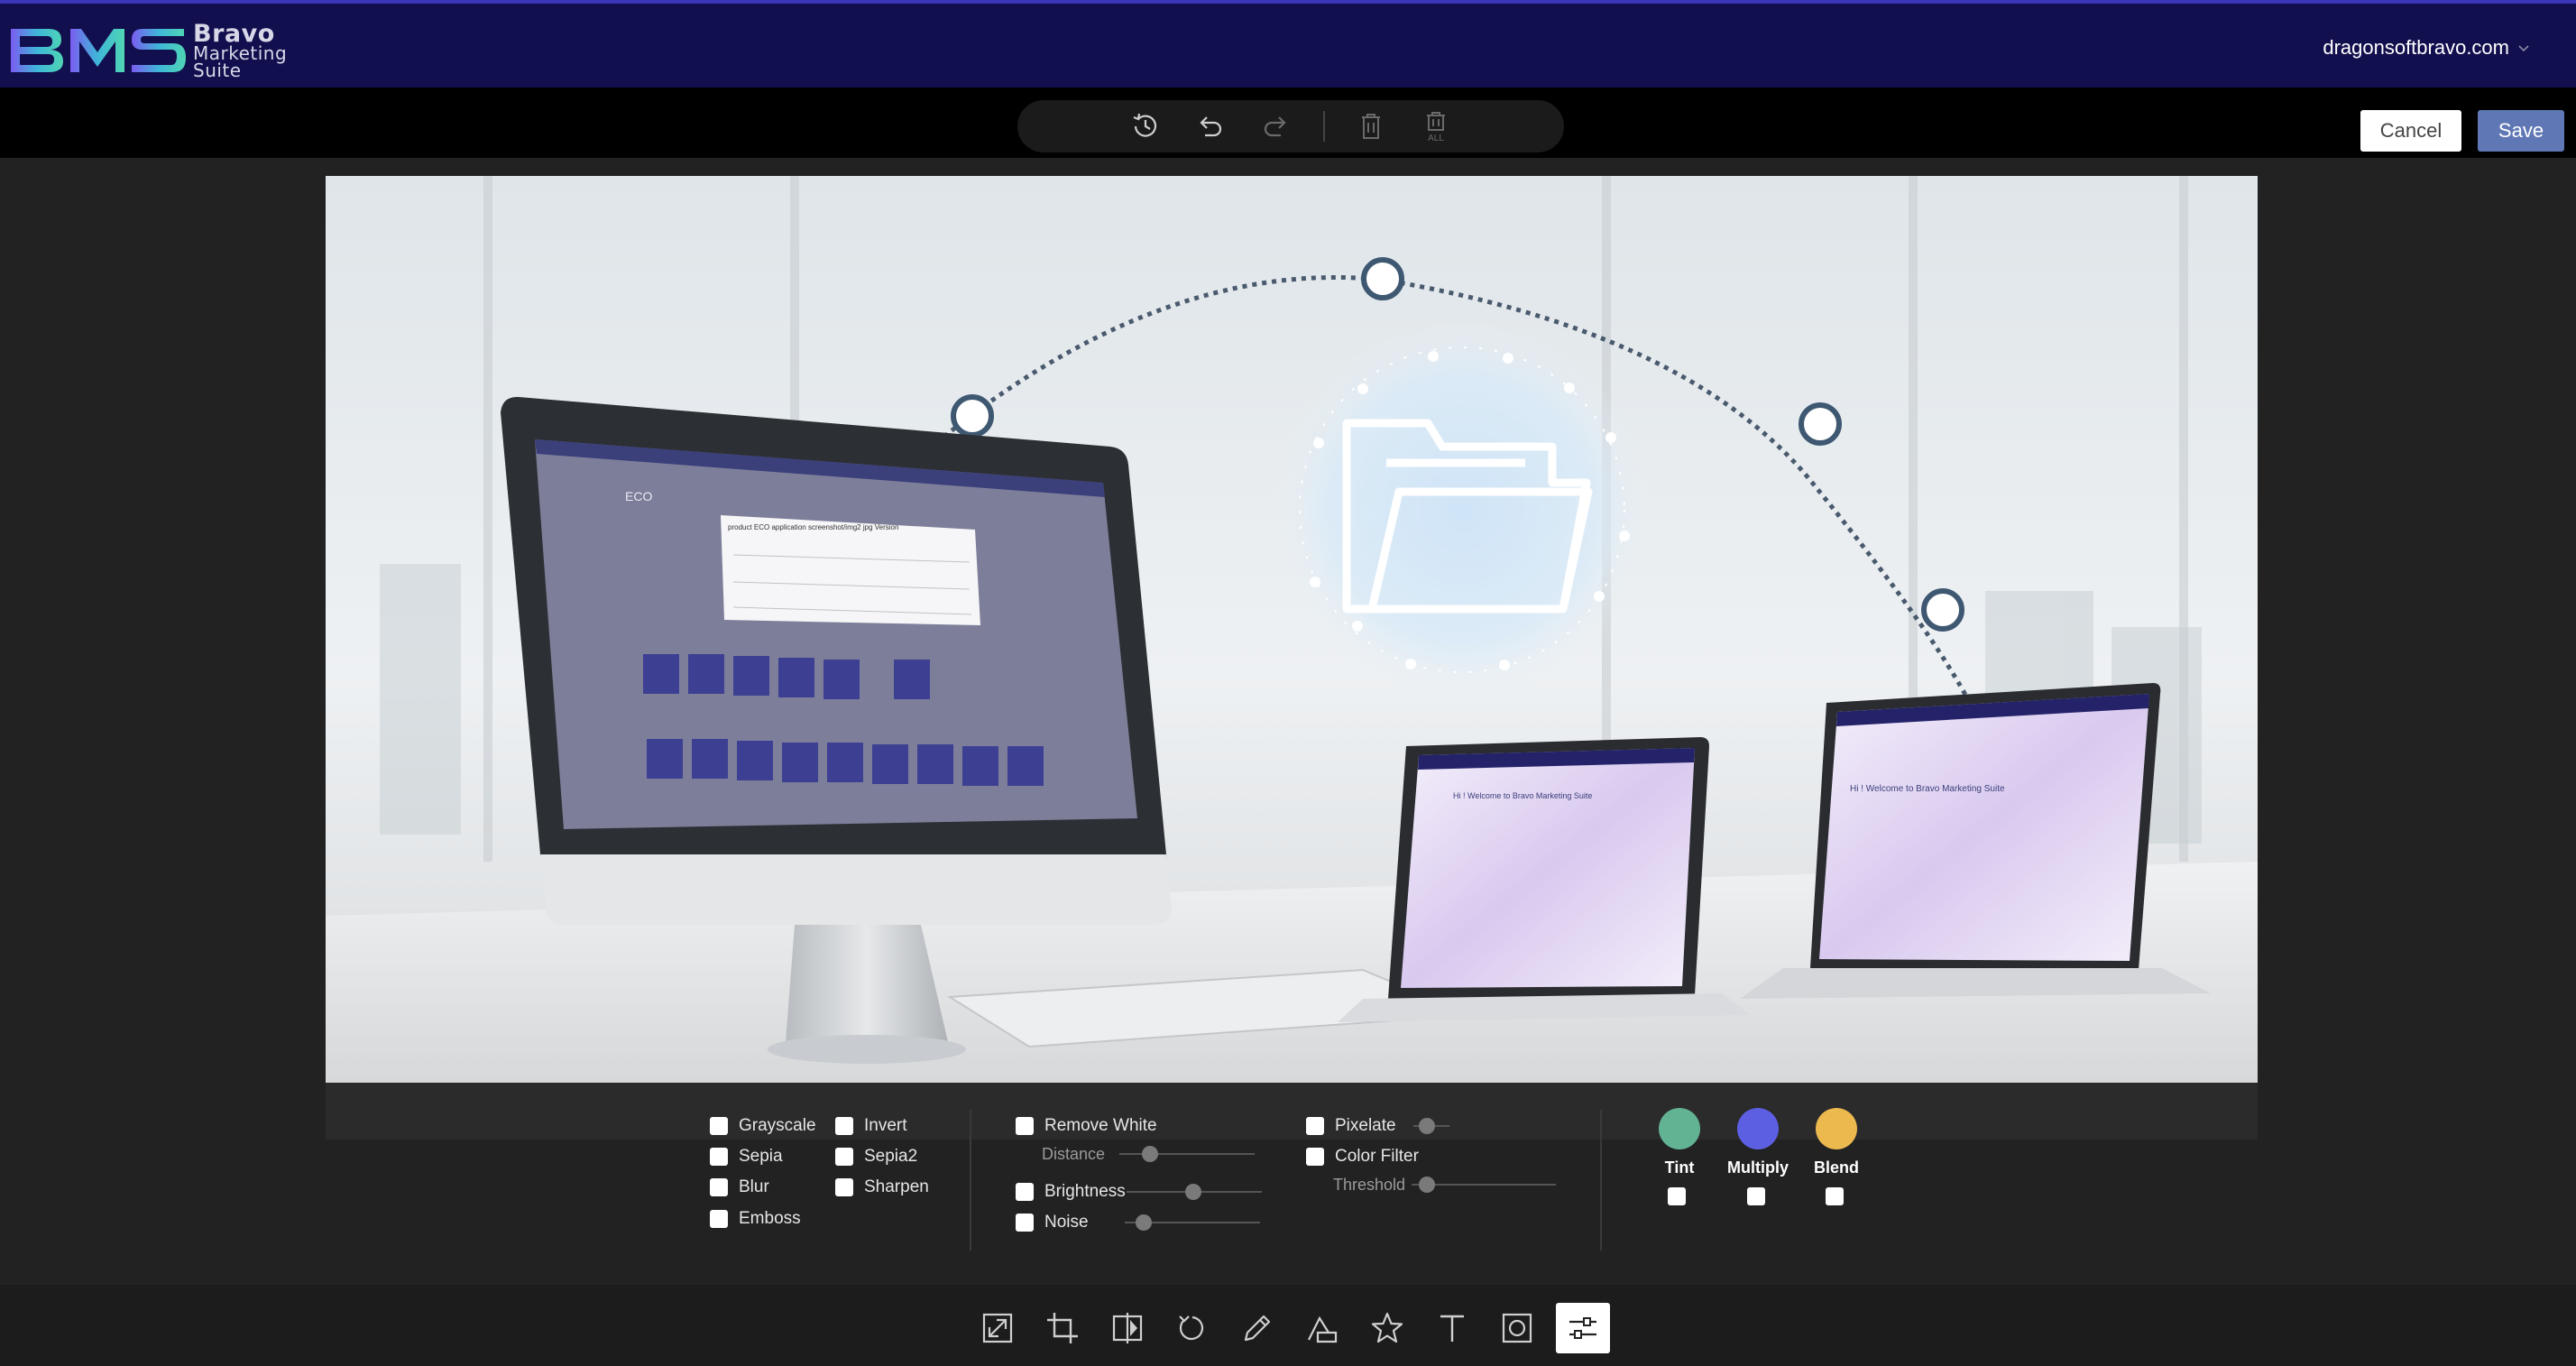  I want to click on shape-tool, so click(1322, 1328).